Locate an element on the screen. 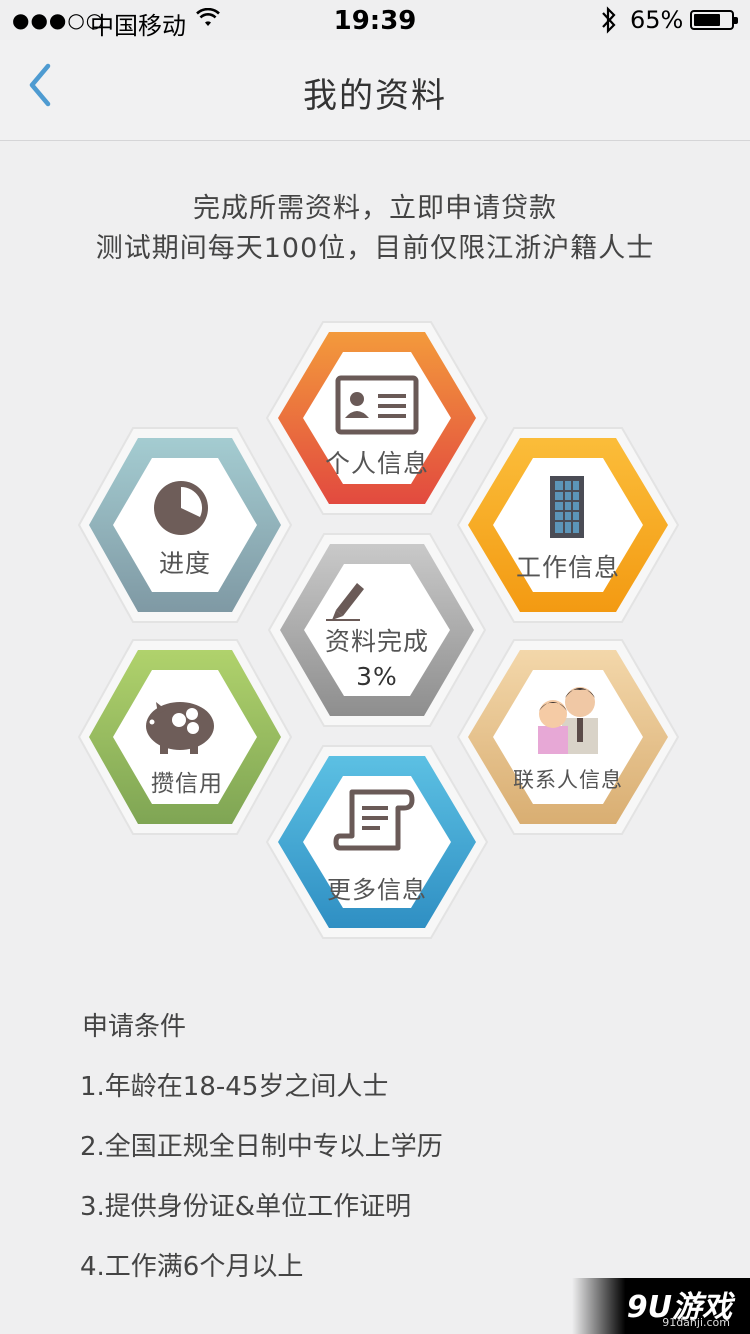 This screenshot has height=1334, width=750. hex-progress-label: 进度 is located at coordinates (184, 563).